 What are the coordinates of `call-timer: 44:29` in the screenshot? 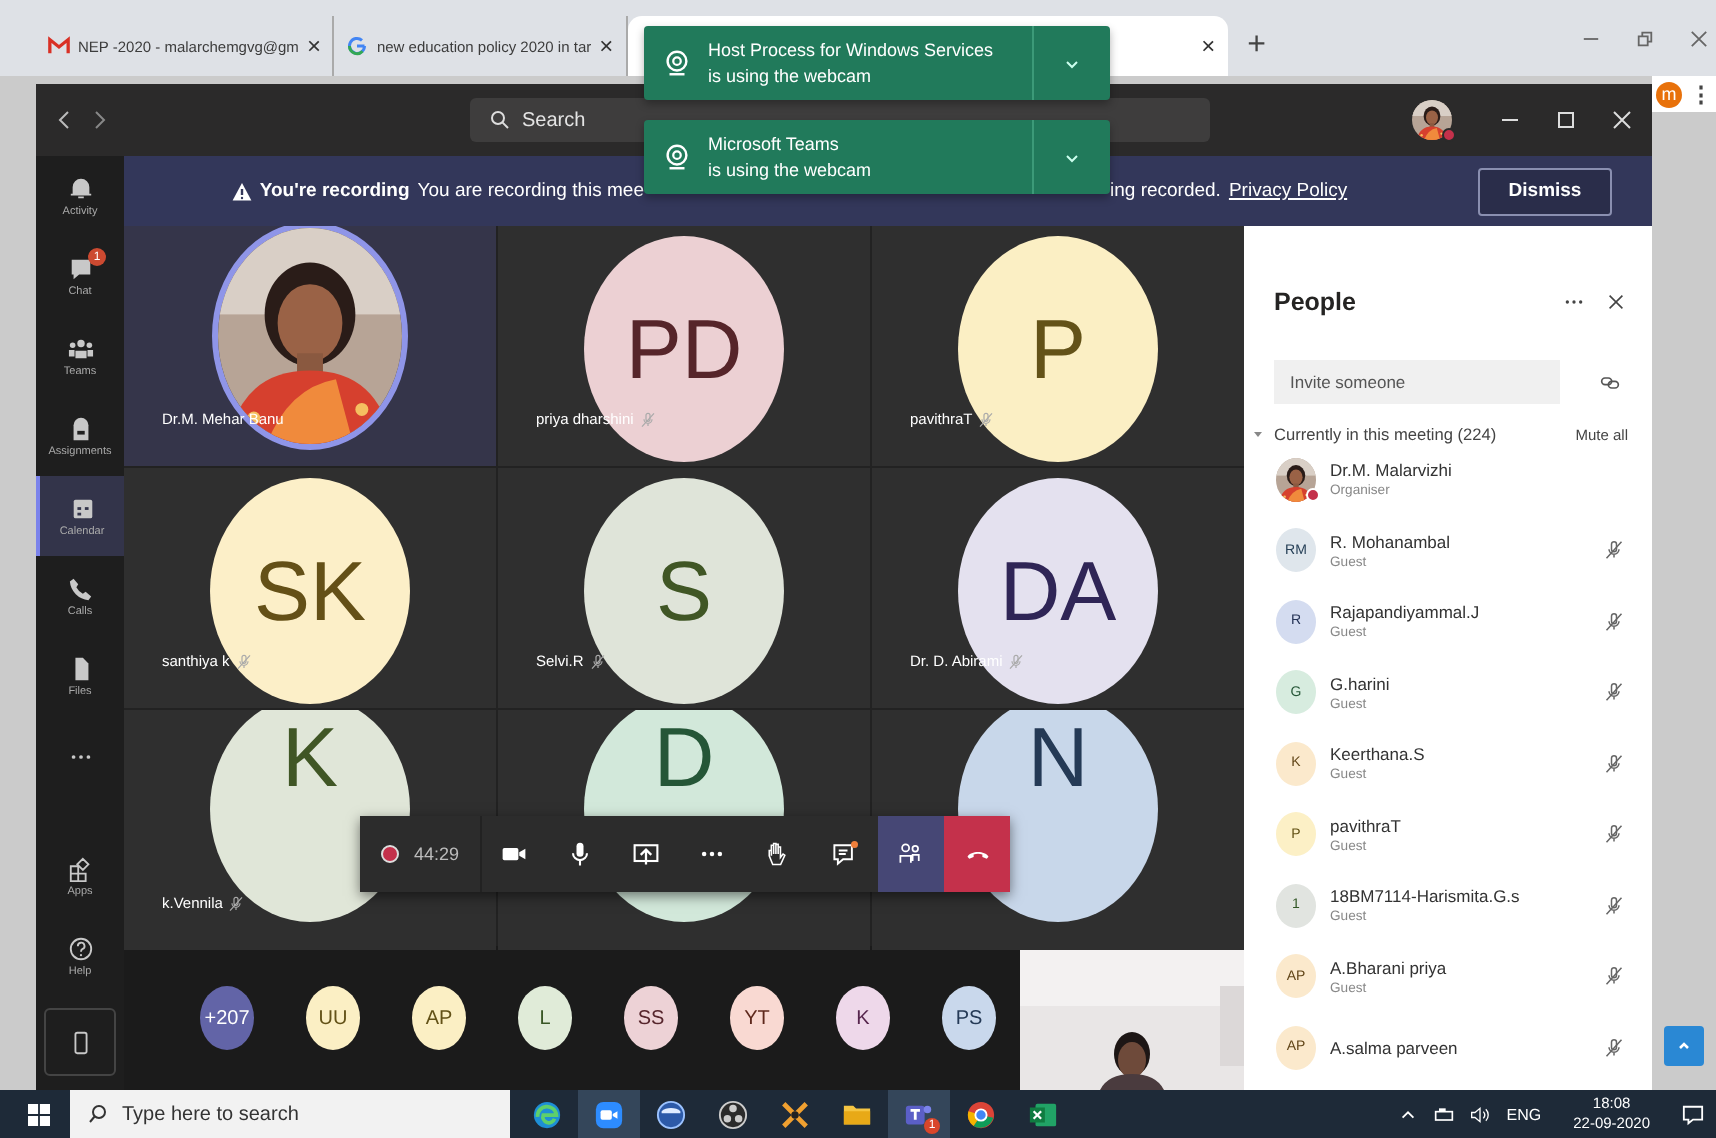 It's located at (437, 854).